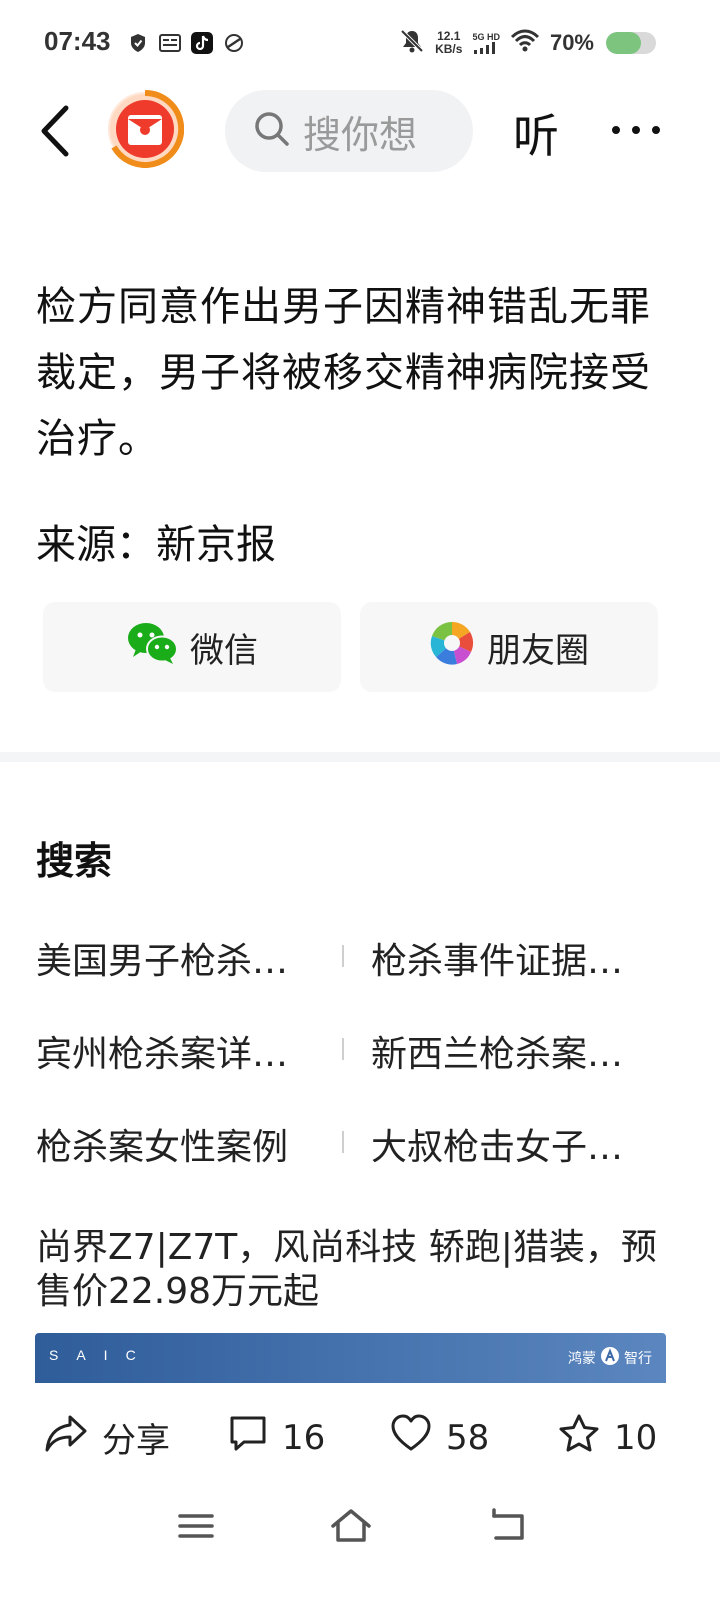 Image resolution: width=720 pixels, height=1608 pixels. What do you see at coordinates (196, 1526) in the screenshot?
I see `menu-icon` at bounding box center [196, 1526].